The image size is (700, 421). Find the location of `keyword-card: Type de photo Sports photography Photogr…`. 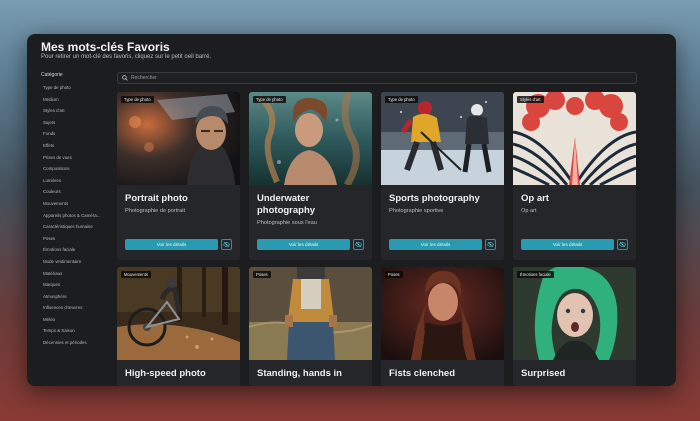

keyword-card: Type de photo Sports photography Photogr… is located at coordinates (442, 176).